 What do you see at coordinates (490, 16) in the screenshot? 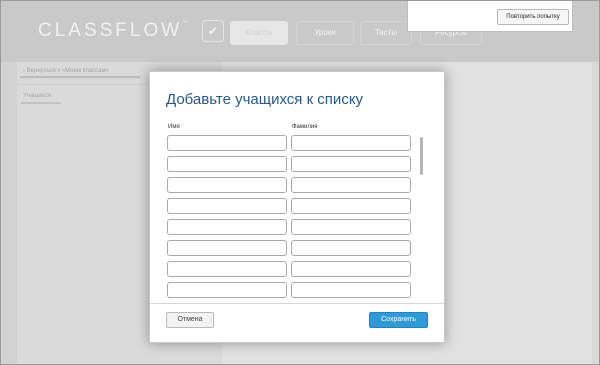
I see `connection-notice: Повторить попытку` at bounding box center [490, 16].